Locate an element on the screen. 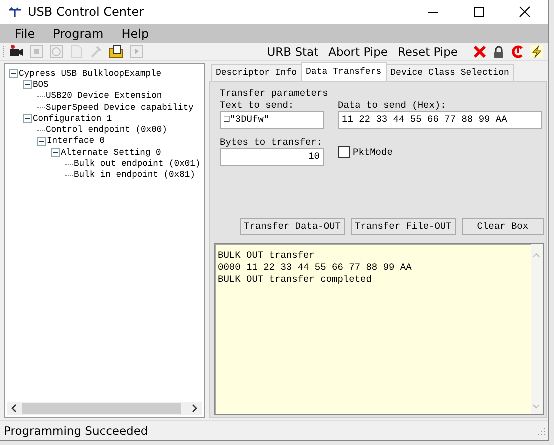 The height and width of the screenshot is (445, 554). tree-item: Alternate Setting 0 is located at coordinates (111, 153).